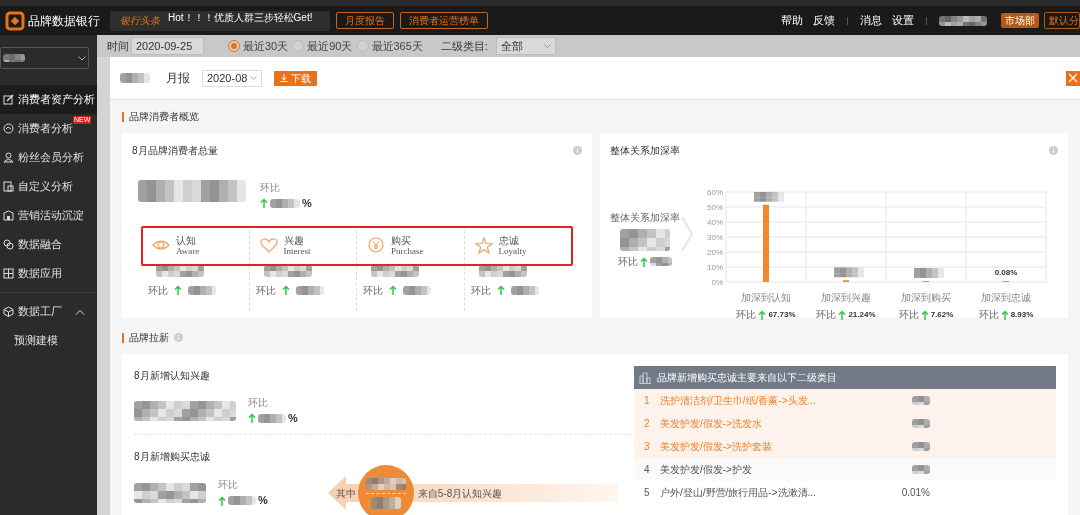 The height and width of the screenshot is (515, 1080). Describe the element at coordinates (647, 424) in the screenshot. I see `rank-cell-text: 2` at that location.